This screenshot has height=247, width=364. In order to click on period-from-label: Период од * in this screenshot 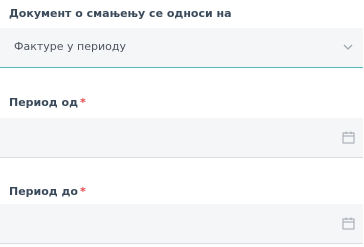, I will do `click(47, 102)`.